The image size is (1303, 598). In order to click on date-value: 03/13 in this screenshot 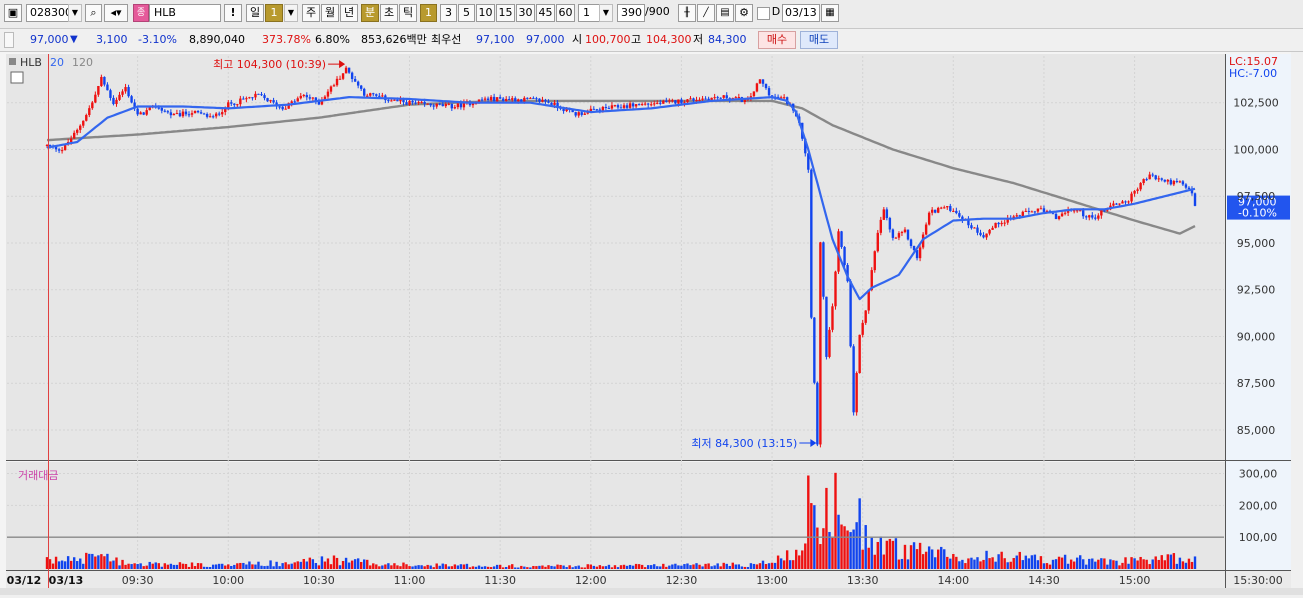, I will do `click(801, 12)`.